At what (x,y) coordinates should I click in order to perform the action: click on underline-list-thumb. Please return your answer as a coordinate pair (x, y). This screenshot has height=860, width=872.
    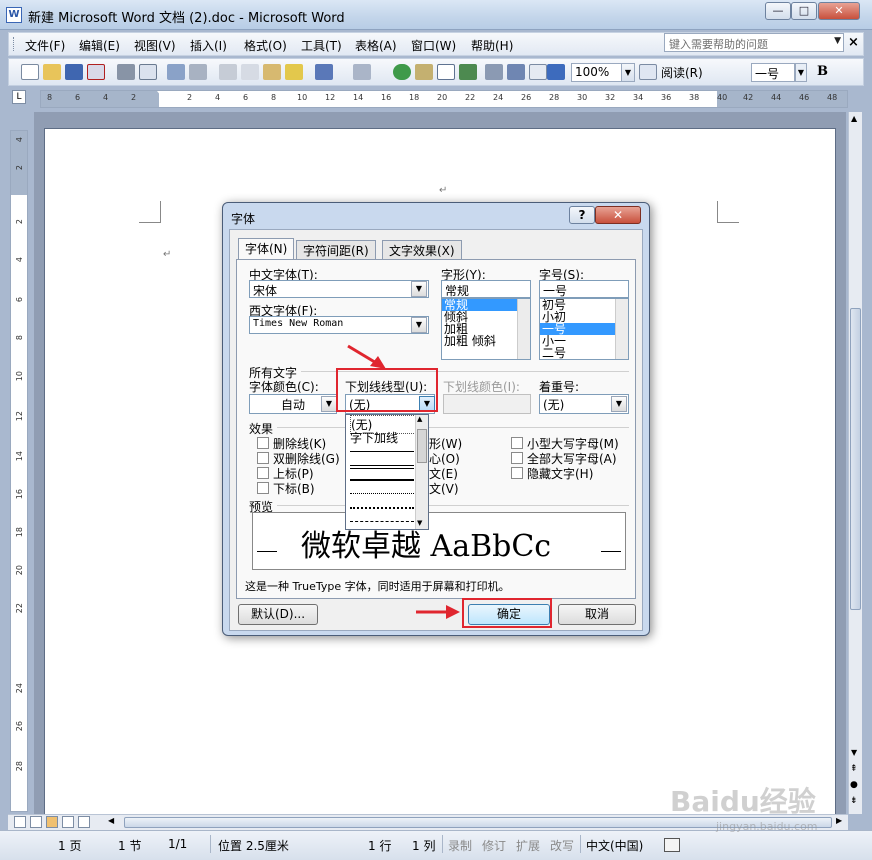
    Looking at the image, I should click on (422, 446).